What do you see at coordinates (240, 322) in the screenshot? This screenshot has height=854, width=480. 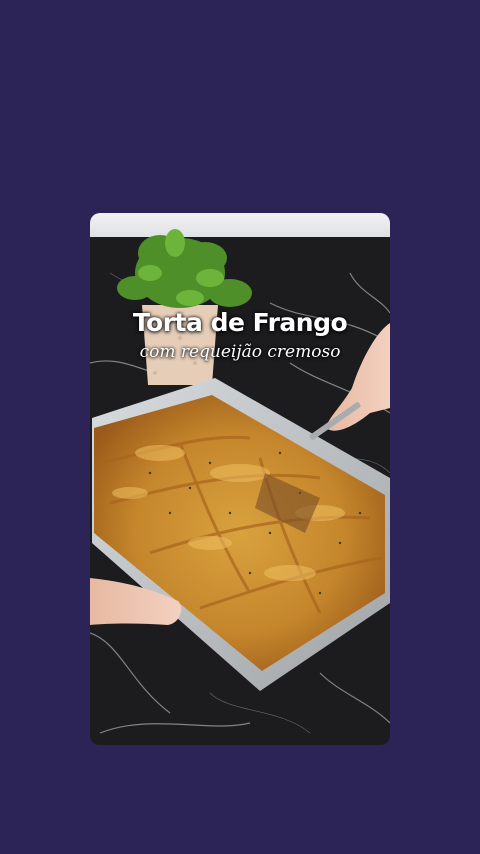 I see `video-title: Torta de Frango` at bounding box center [240, 322].